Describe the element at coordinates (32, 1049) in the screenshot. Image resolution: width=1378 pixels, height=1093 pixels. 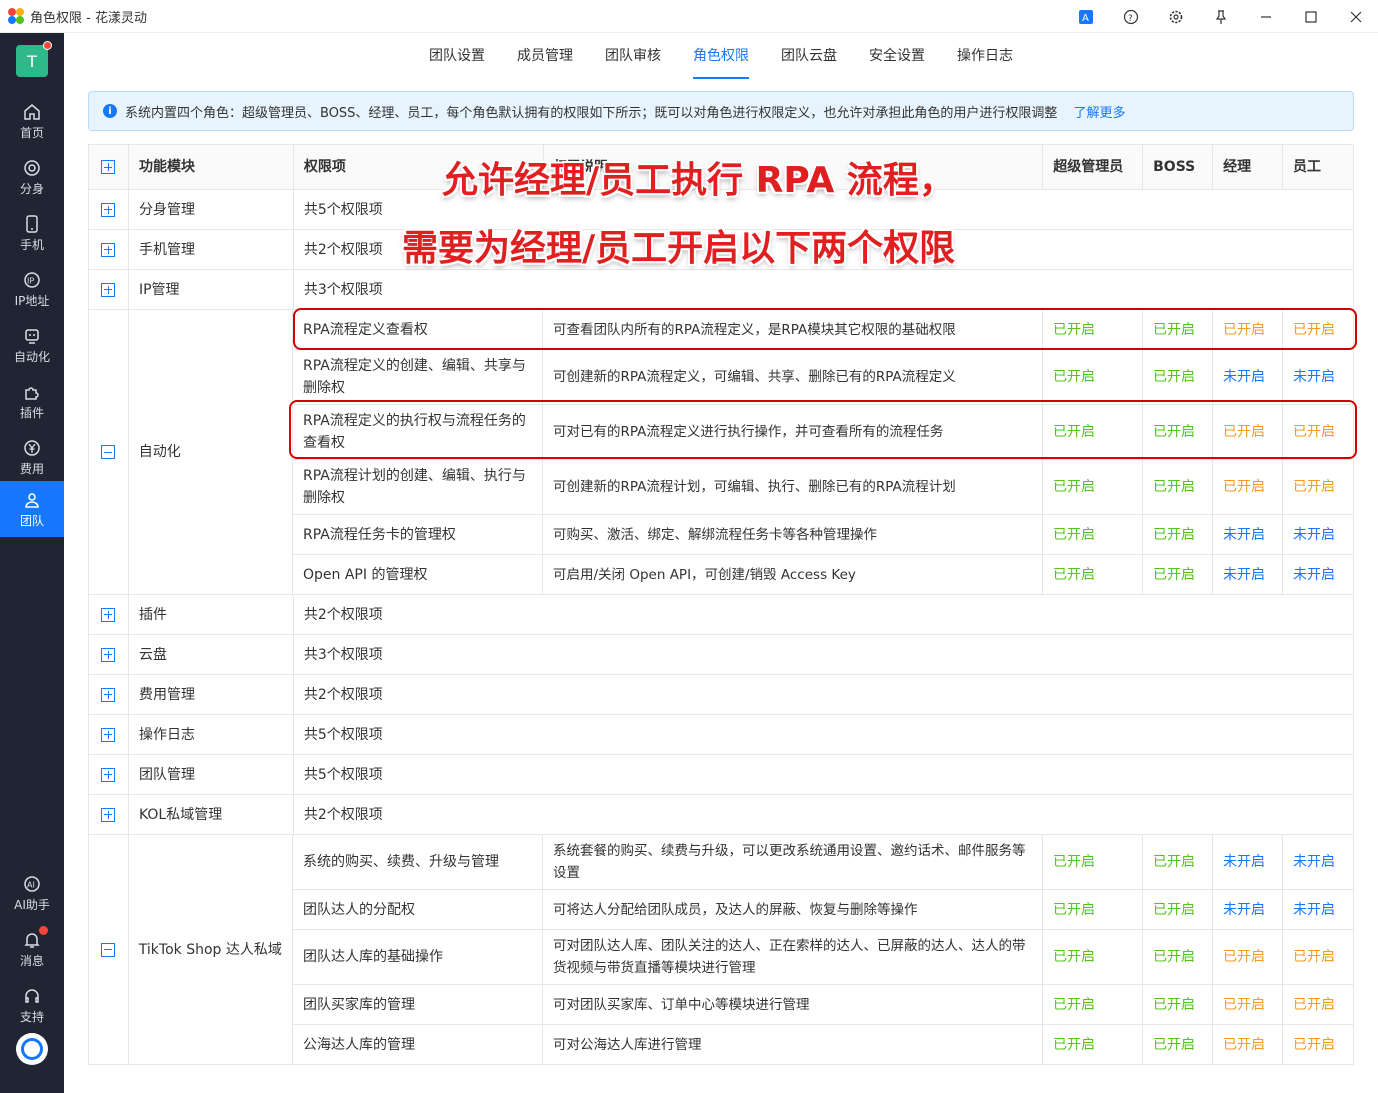
I see `brand-logo-icon` at that location.